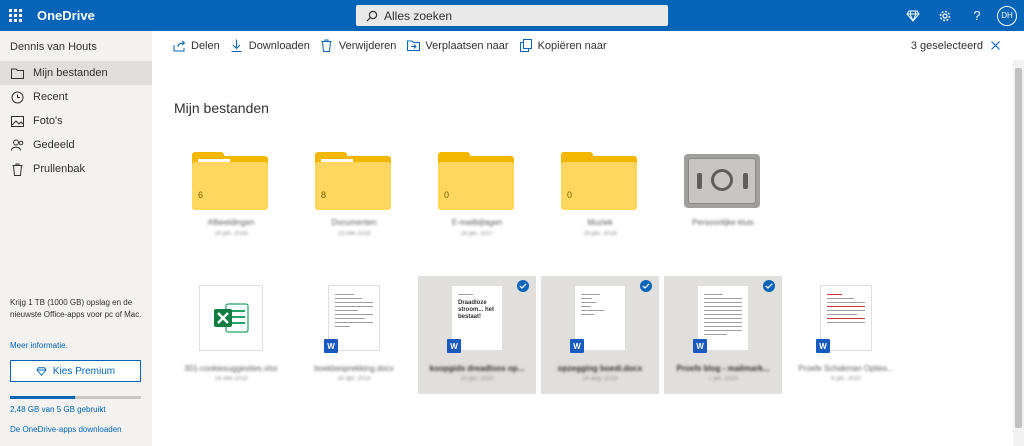  Describe the element at coordinates (354, 234) in the screenshot. I see `folder-date: 23 mei 2018` at that location.